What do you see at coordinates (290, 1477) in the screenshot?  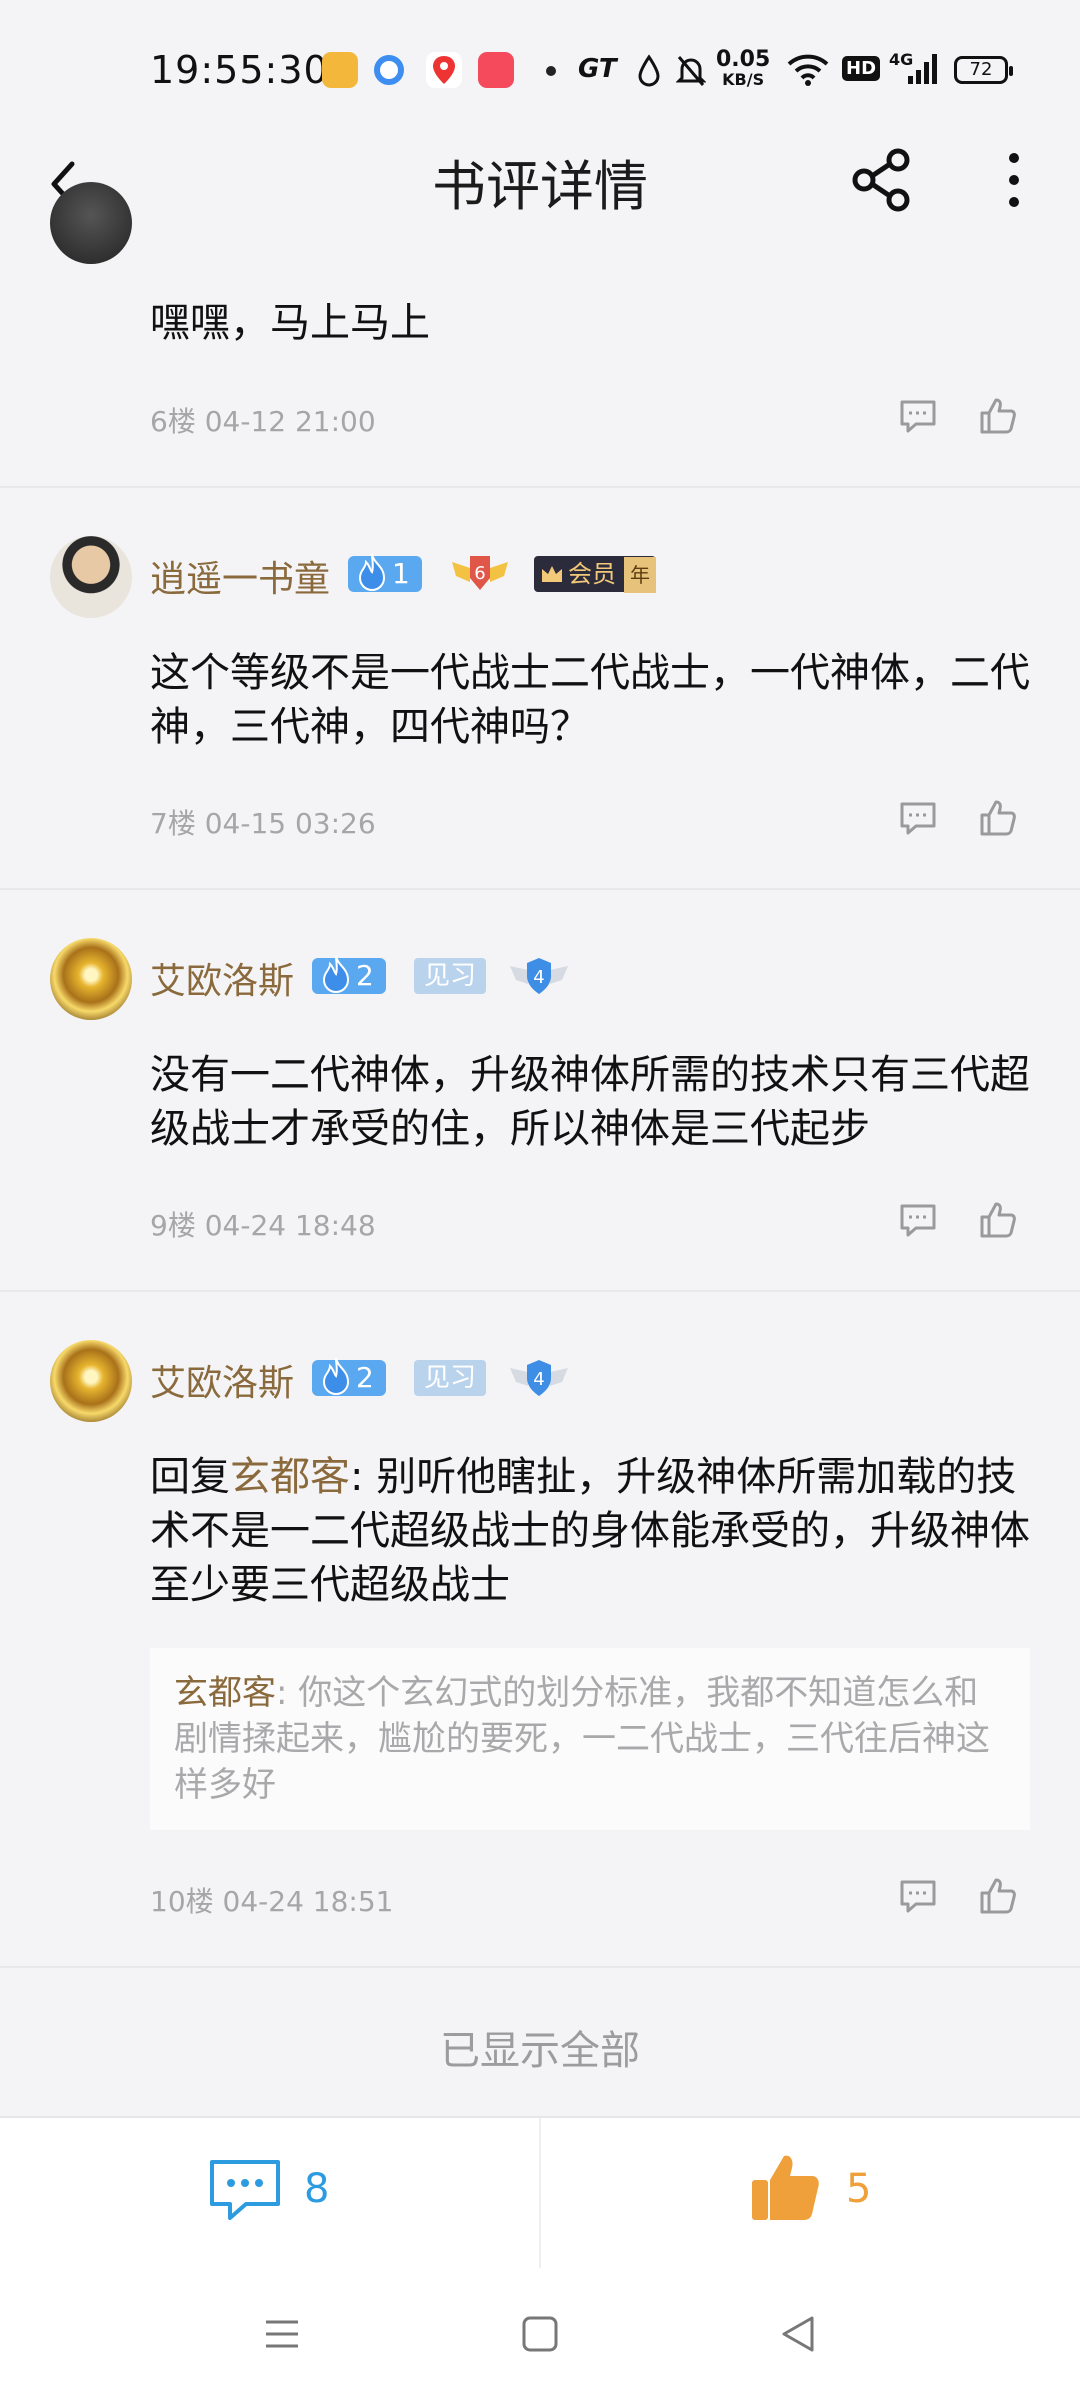 I see `reply-to-username: 玄都客` at bounding box center [290, 1477].